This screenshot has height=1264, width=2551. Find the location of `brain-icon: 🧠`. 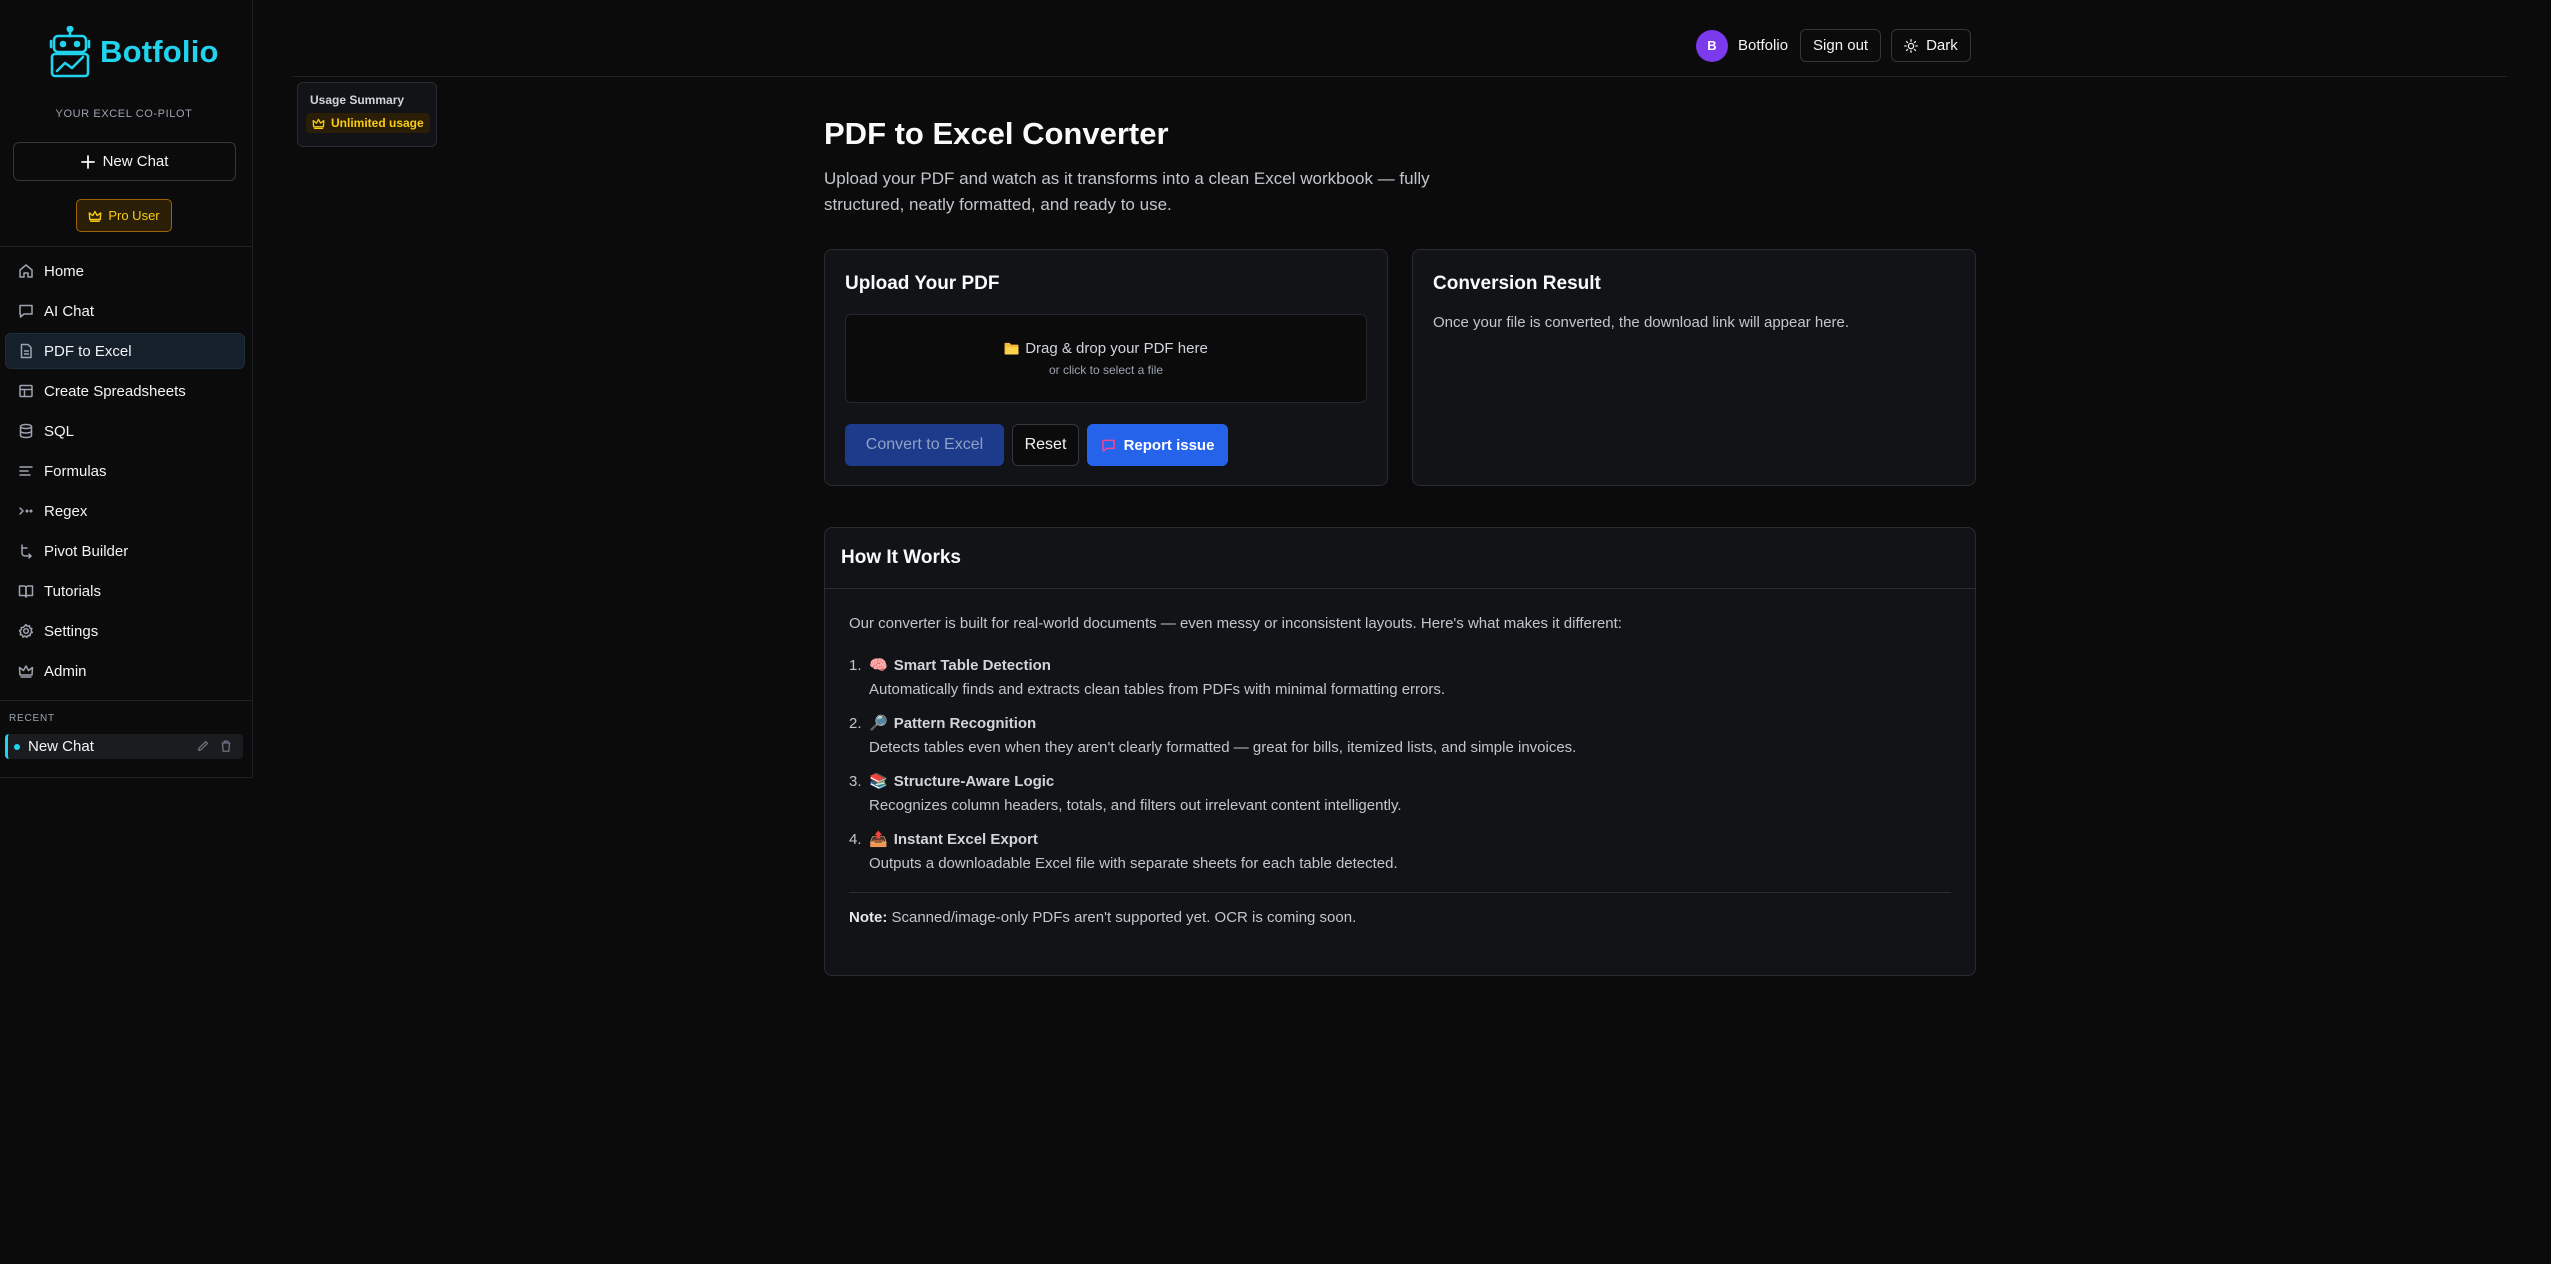

brain-icon: 🧠 is located at coordinates (878, 665).